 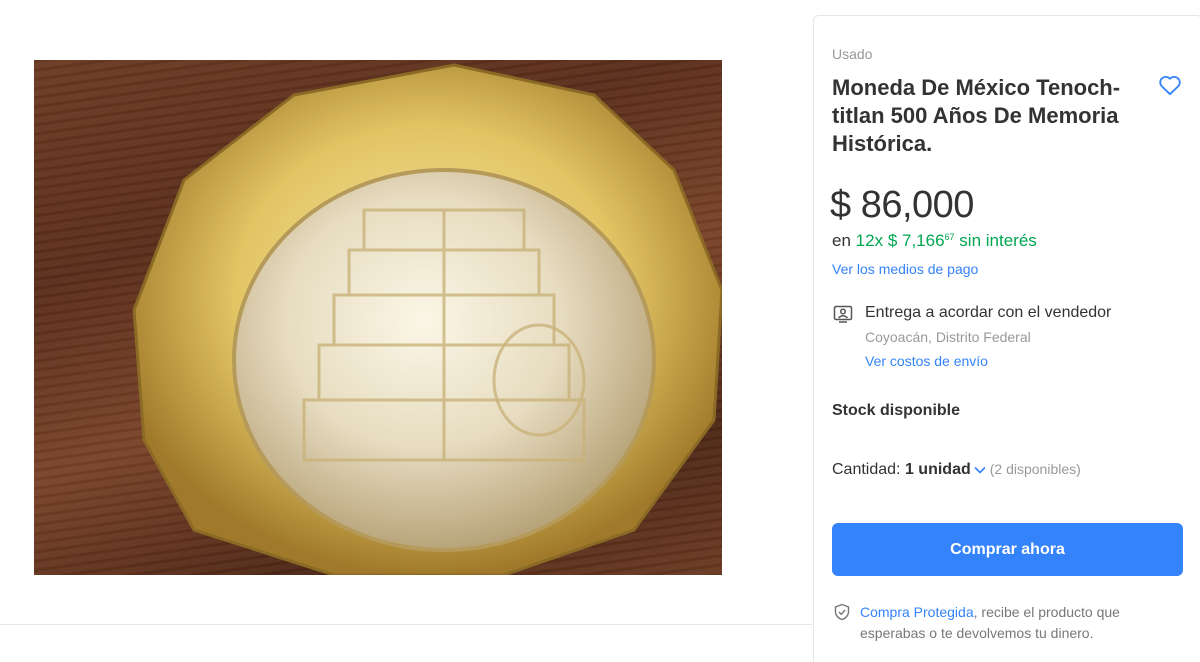 What do you see at coordinates (902, 205) in the screenshot?
I see `product-price: $ 86,000` at bounding box center [902, 205].